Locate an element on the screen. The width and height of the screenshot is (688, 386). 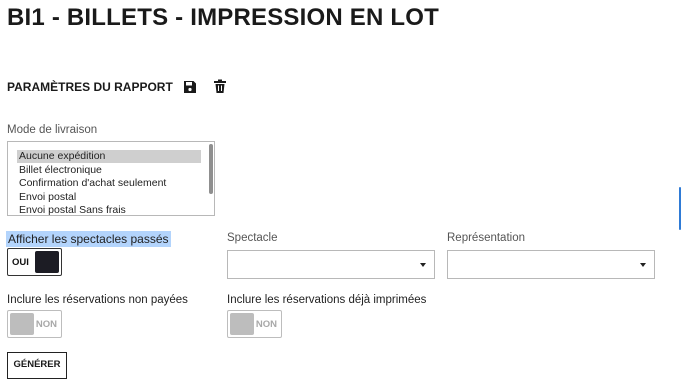
listbox-scrollbar is located at coordinates (211, 169).